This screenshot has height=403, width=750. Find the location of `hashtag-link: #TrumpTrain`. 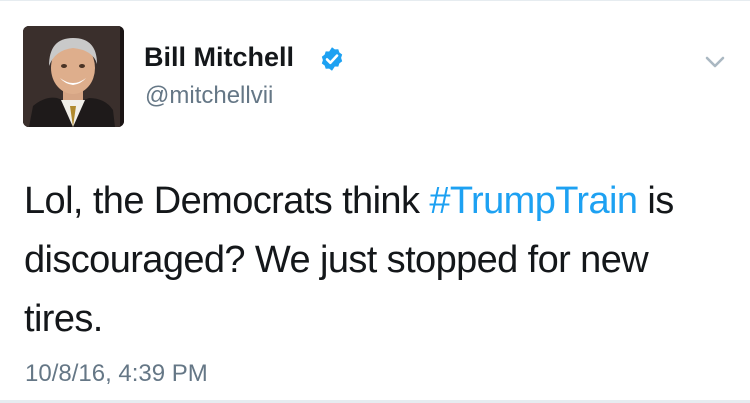

hashtag-link: #TrumpTrain is located at coordinates (533, 201).